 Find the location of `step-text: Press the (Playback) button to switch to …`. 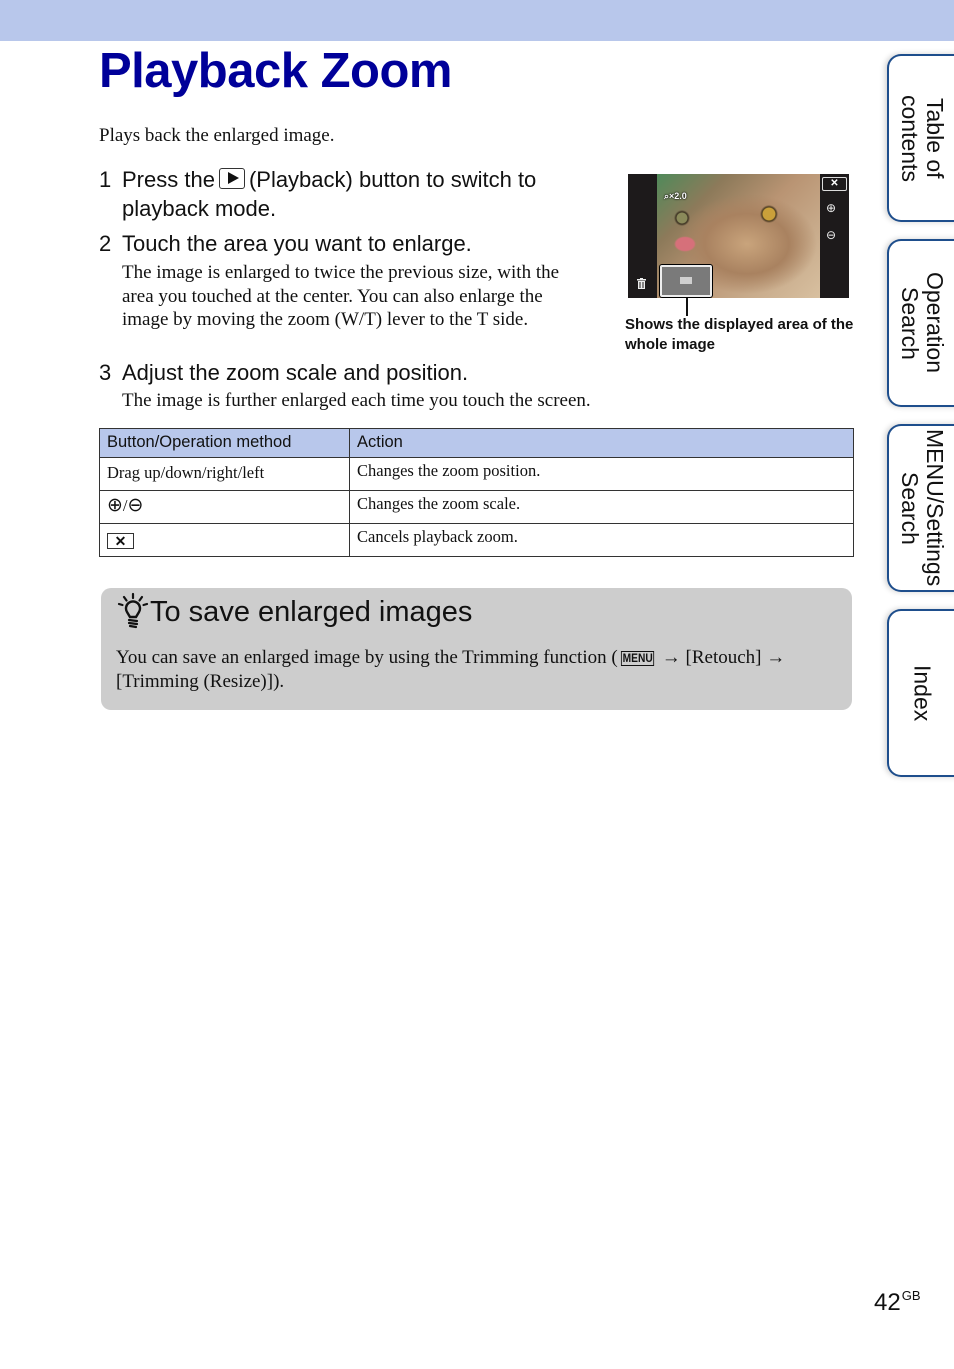

step-text: Press the (Playback) button to switch to … is located at coordinates (329, 194).